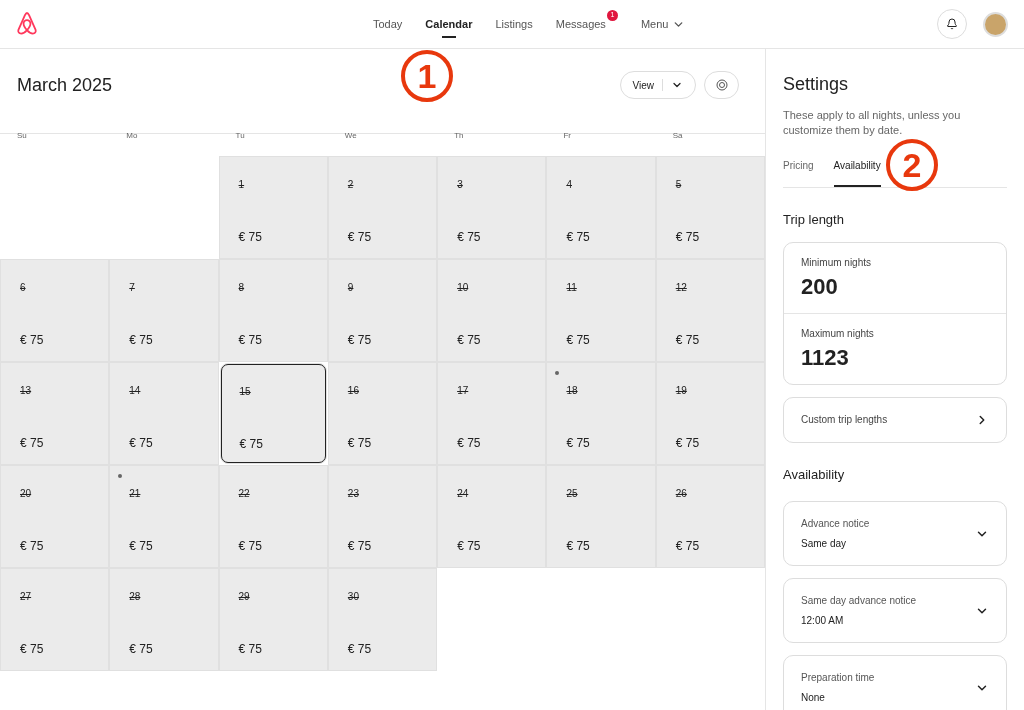 The image size is (1024, 710). What do you see at coordinates (353, 597) in the screenshot?
I see `day-number: 30` at bounding box center [353, 597].